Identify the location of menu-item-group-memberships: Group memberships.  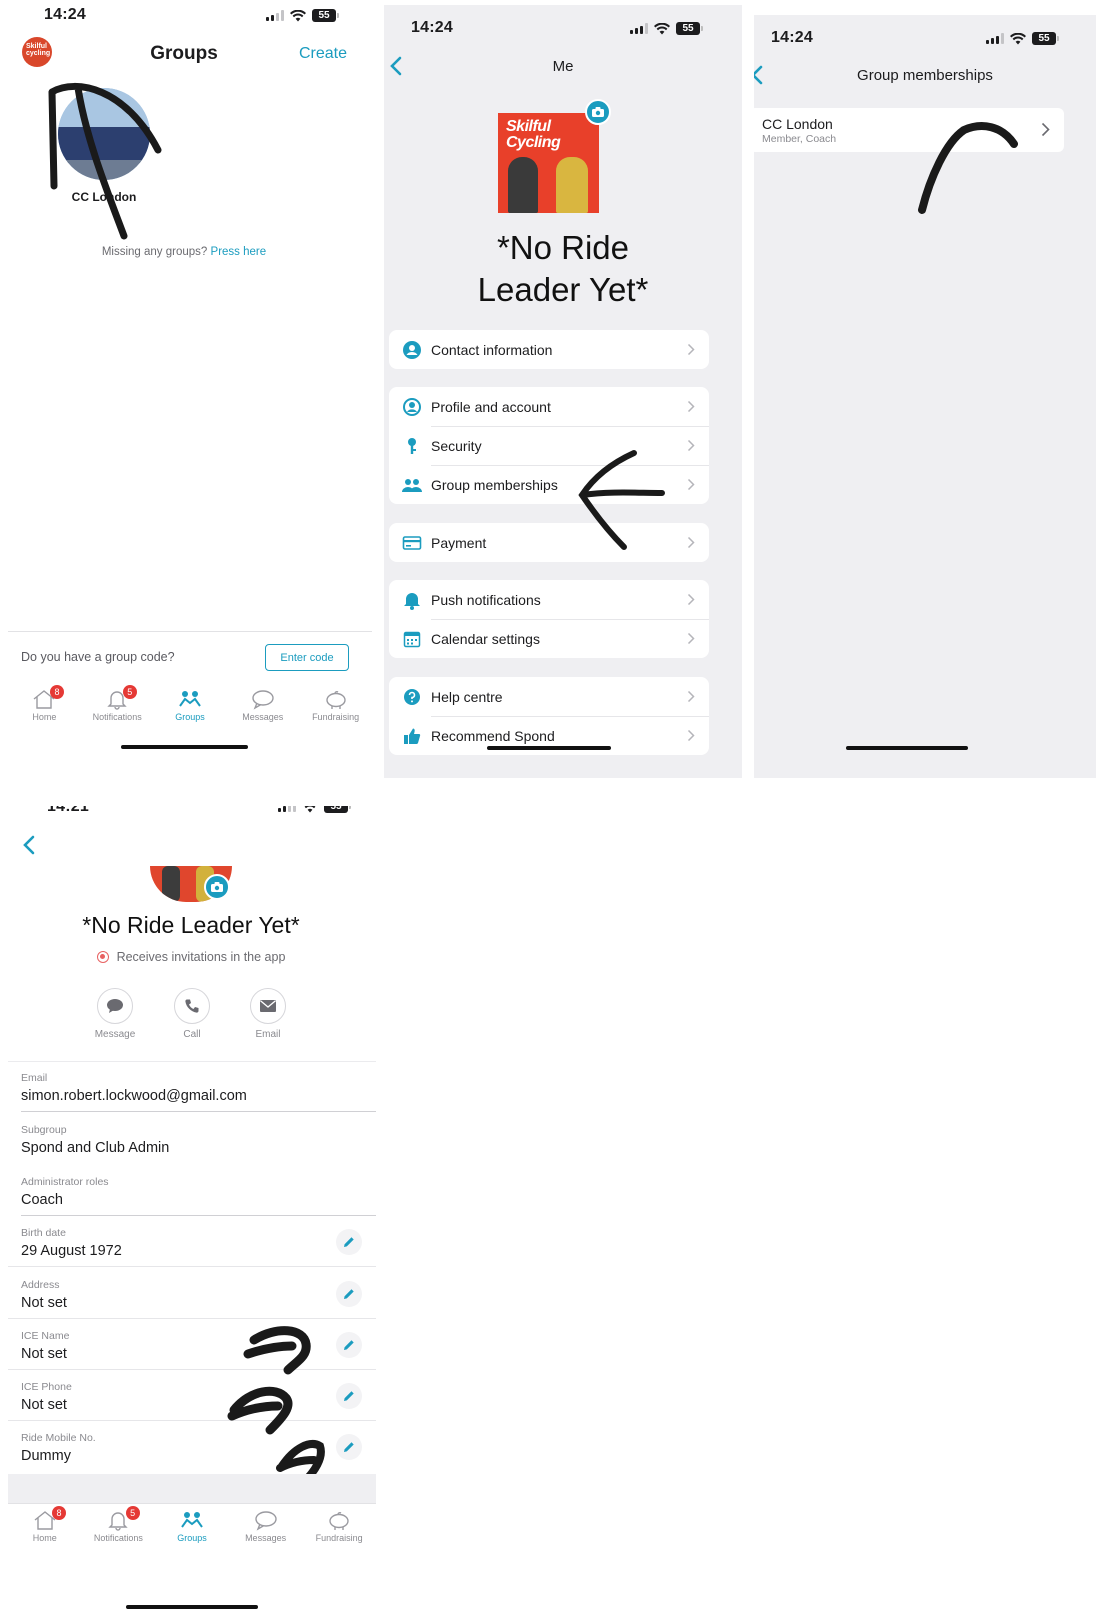
(549, 484).